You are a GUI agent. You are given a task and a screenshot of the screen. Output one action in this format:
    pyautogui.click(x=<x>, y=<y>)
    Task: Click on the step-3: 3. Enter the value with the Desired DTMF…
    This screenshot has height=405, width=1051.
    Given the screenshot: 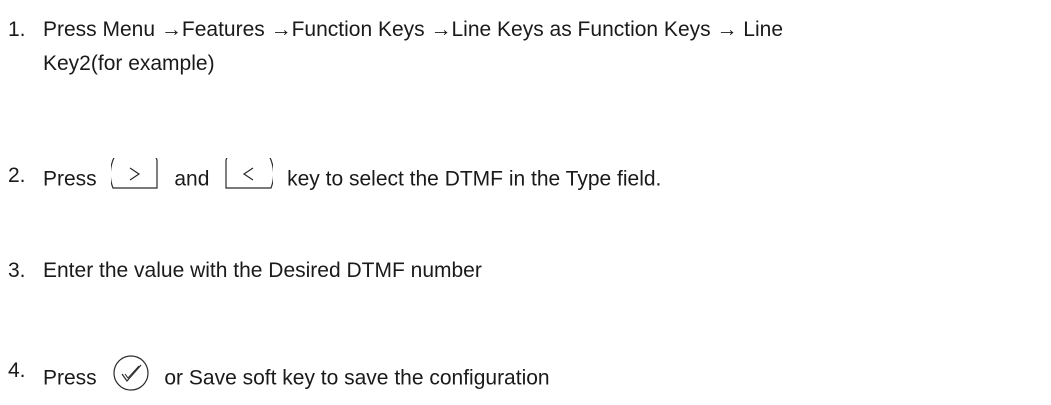 What is the action you would take?
    pyautogui.click(x=525, y=274)
    